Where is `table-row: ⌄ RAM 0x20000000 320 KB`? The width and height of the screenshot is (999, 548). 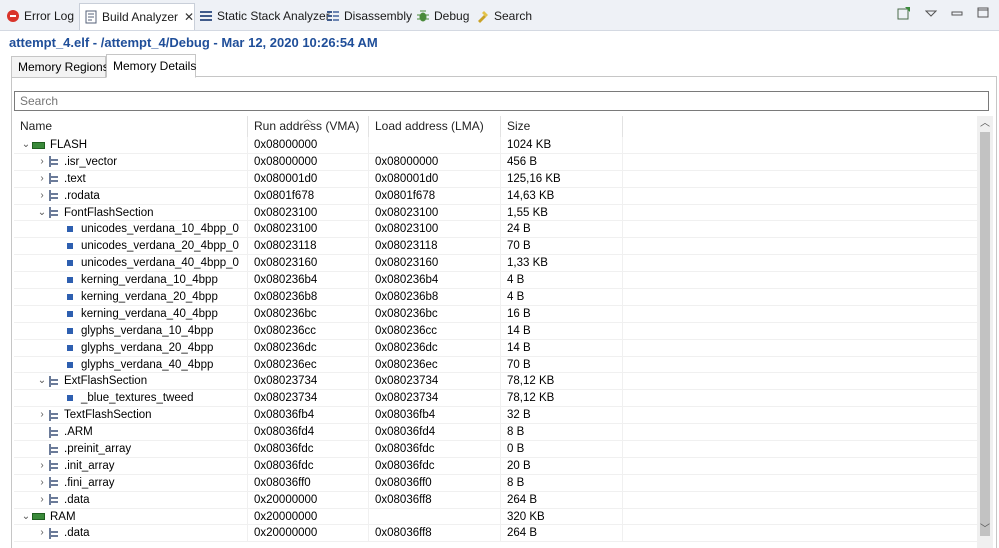 table-row: ⌄ RAM 0x20000000 320 KB is located at coordinates (495, 517).